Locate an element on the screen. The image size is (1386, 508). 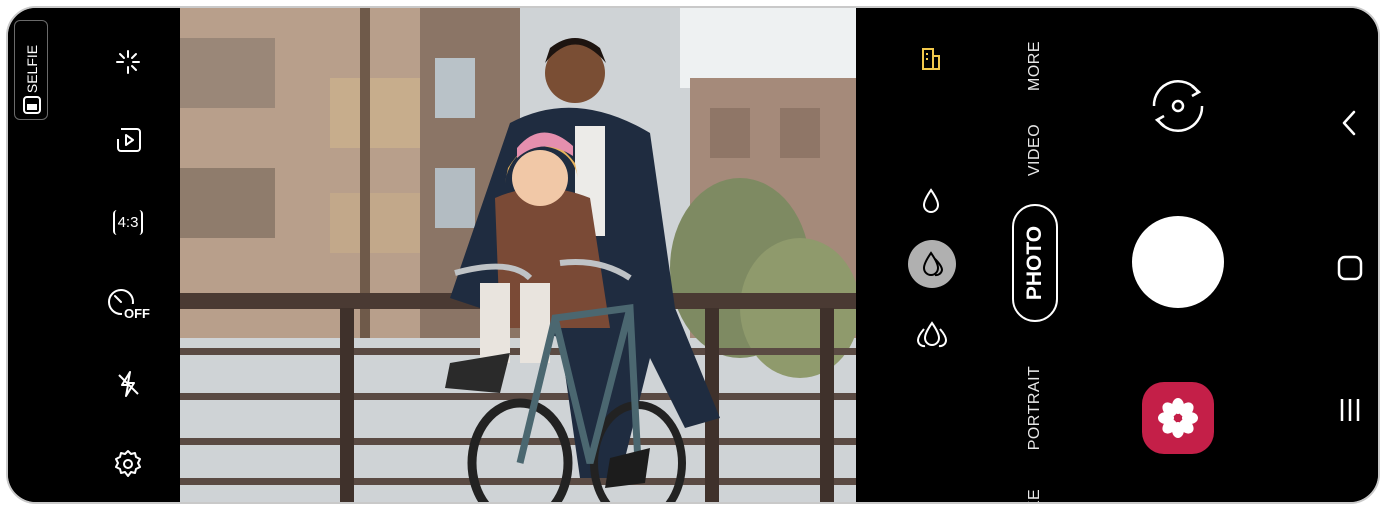
timer-state-label: OFF is located at coordinates (137, 313).